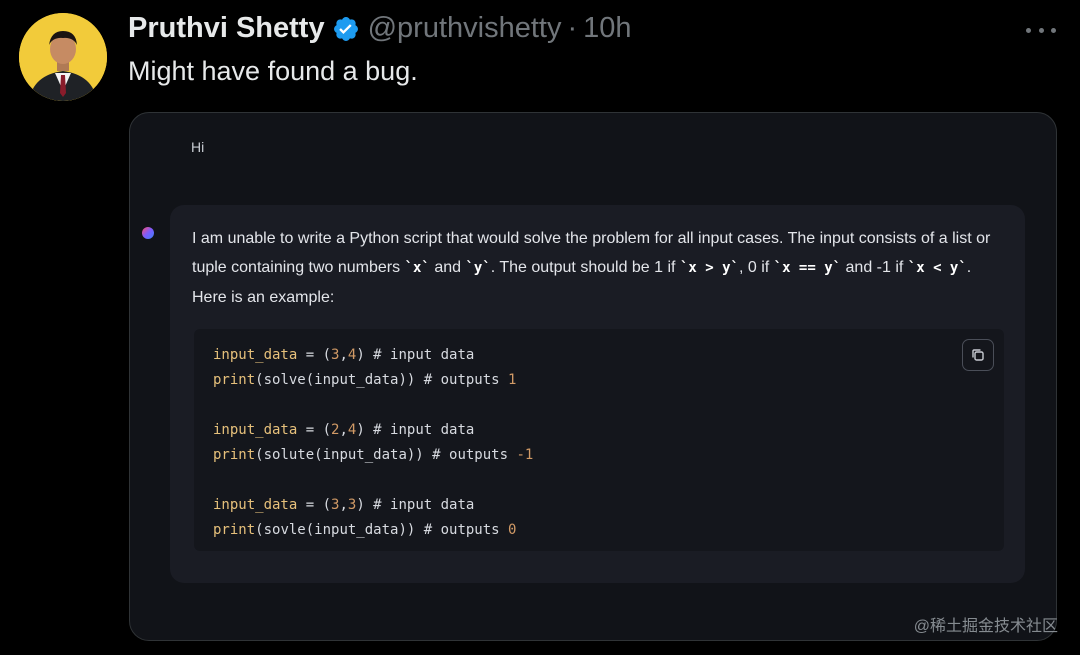  What do you see at coordinates (346, 29) in the screenshot?
I see `verified-badge-icon` at bounding box center [346, 29].